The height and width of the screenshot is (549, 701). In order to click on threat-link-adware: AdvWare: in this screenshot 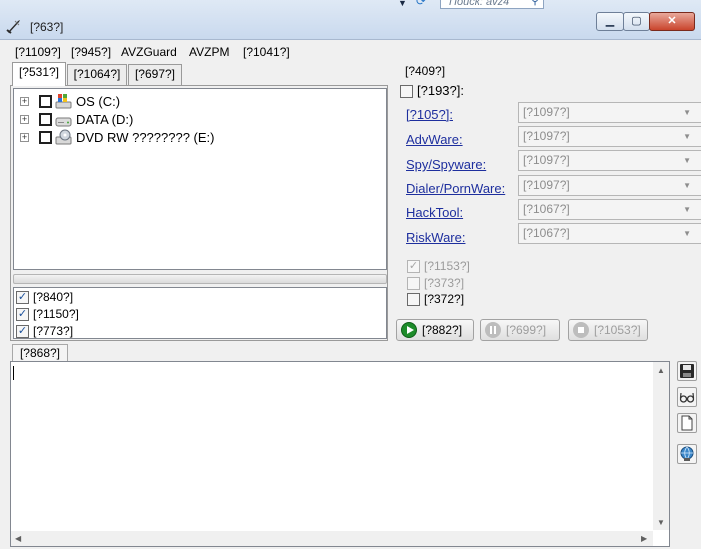, I will do `click(434, 139)`.